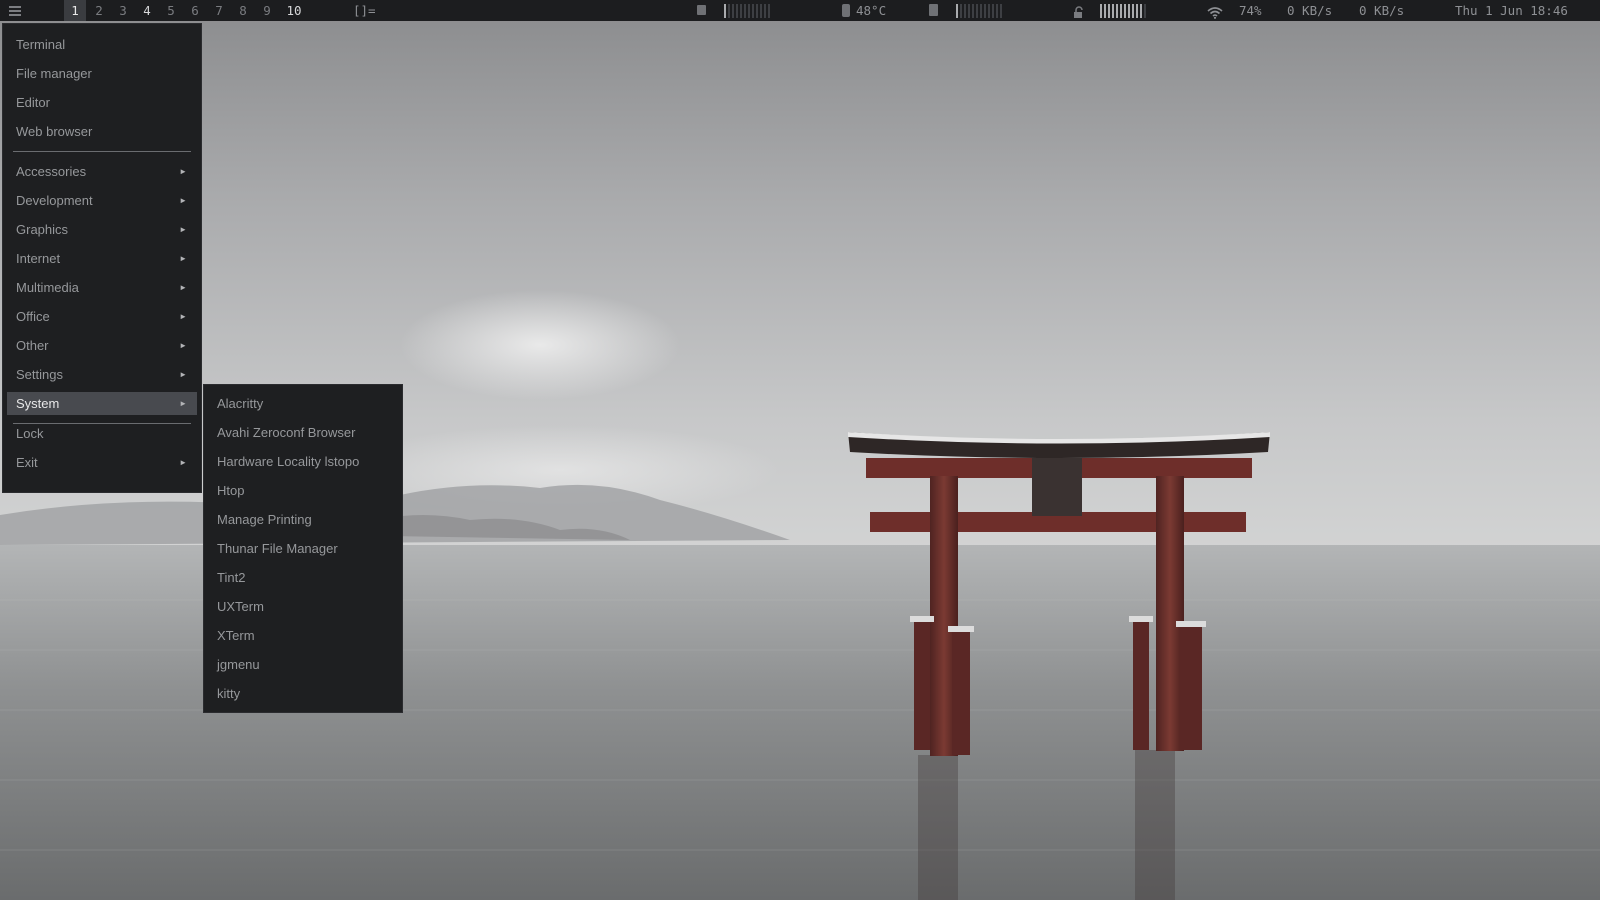 The image size is (1600, 900). I want to click on workspace-5: 5, so click(171, 10).